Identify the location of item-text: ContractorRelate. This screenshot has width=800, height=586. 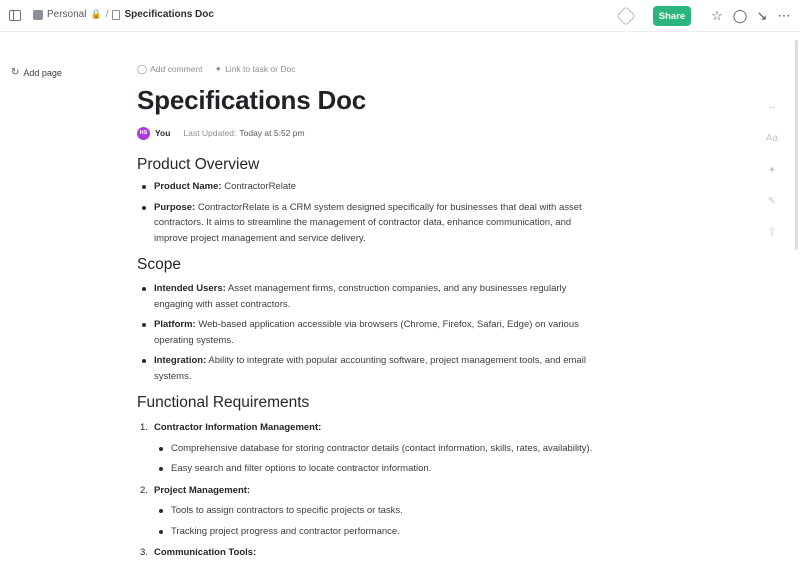
(259, 186).